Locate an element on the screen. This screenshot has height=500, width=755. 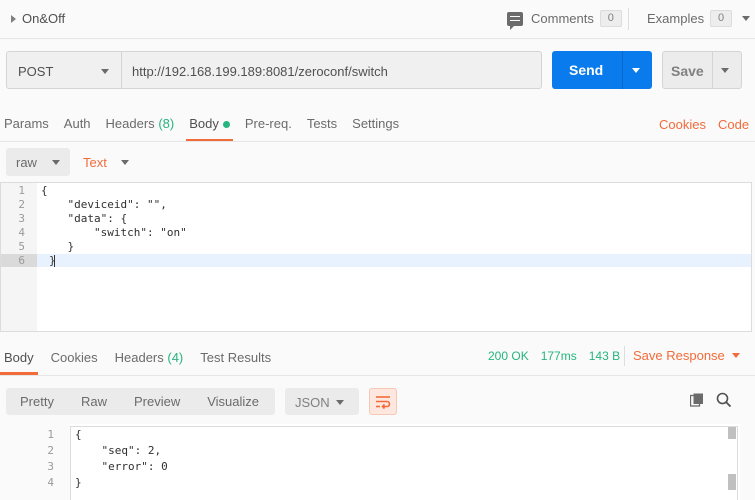
body-indicator-dot is located at coordinates (226, 125).